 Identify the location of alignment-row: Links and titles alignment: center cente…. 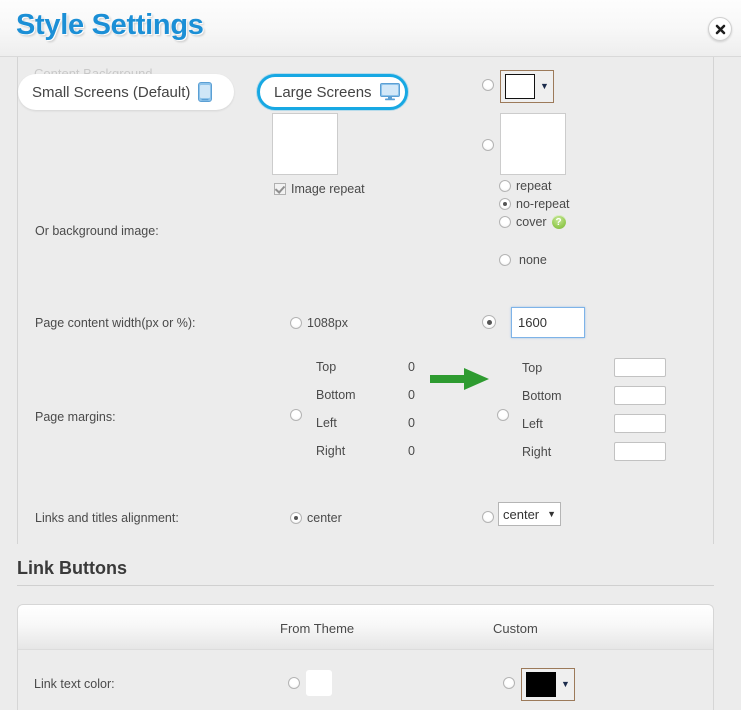
(366, 524).